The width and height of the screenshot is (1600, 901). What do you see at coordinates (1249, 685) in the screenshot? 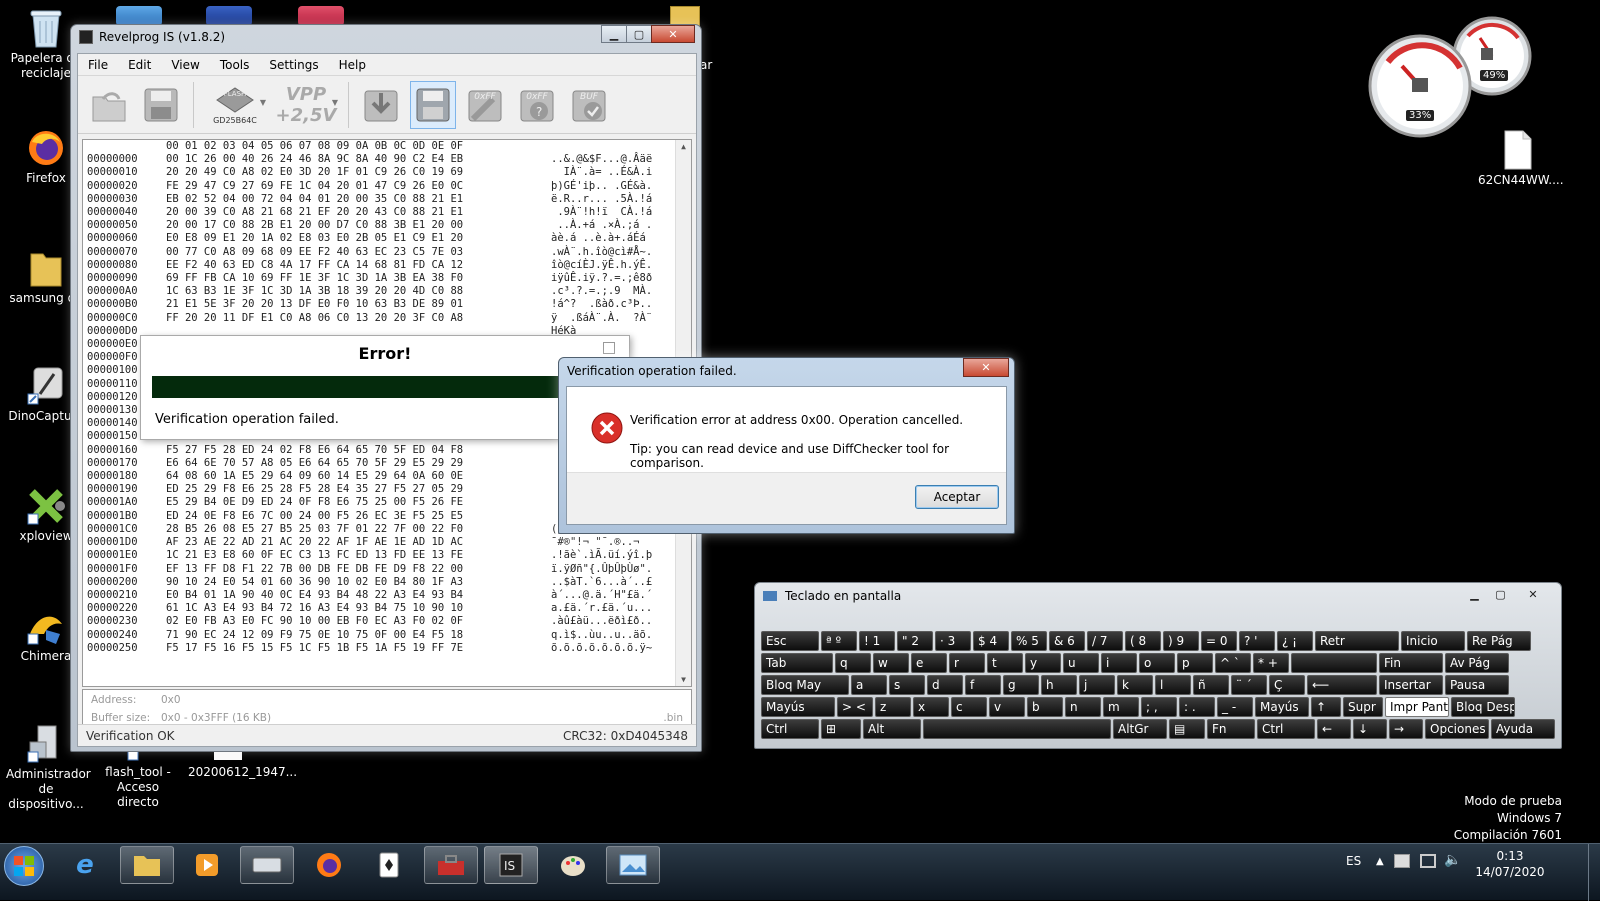
I see `keyboard-key: ¨ ´` at bounding box center [1249, 685].